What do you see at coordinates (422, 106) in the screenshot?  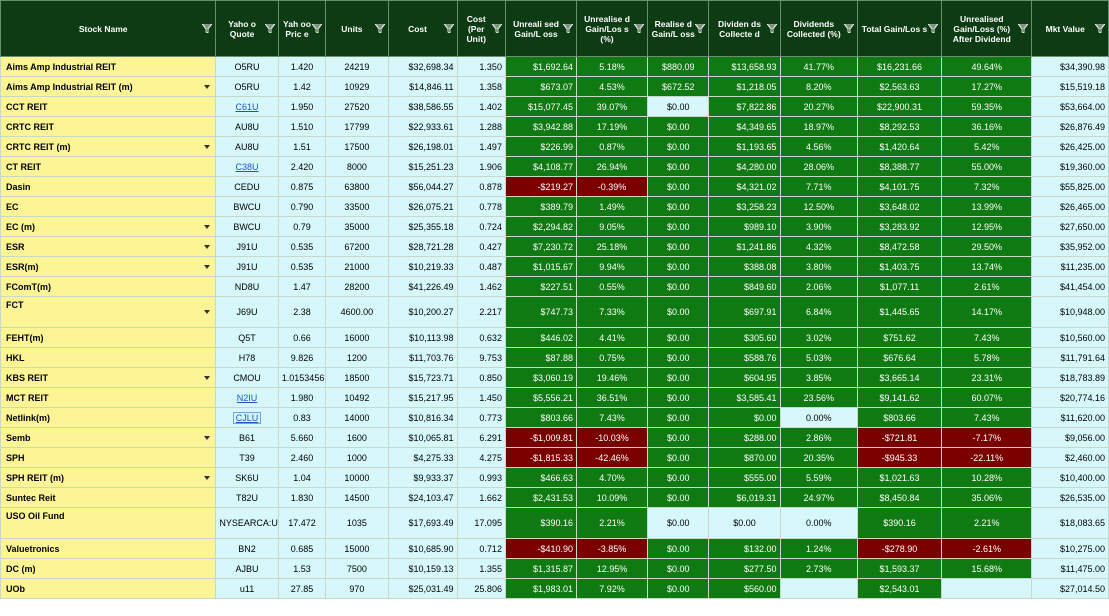 I see `cost-cell: $38,586.55` at bounding box center [422, 106].